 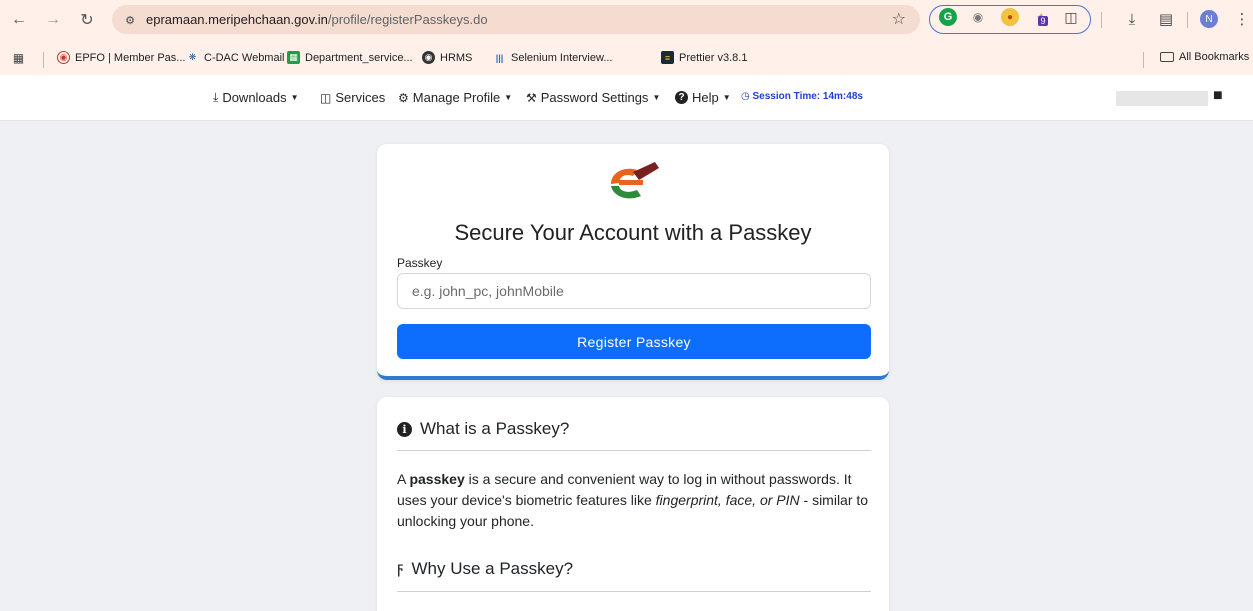 What do you see at coordinates (593, 97) in the screenshot?
I see `menu-password-settings: ⚒ Password Settings ▼` at bounding box center [593, 97].